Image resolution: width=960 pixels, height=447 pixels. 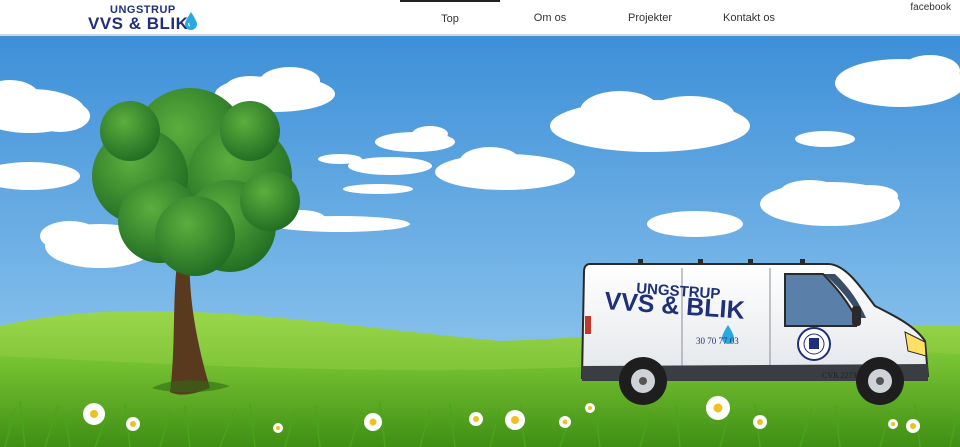 I want to click on van-mirror, so click(x=856, y=316).